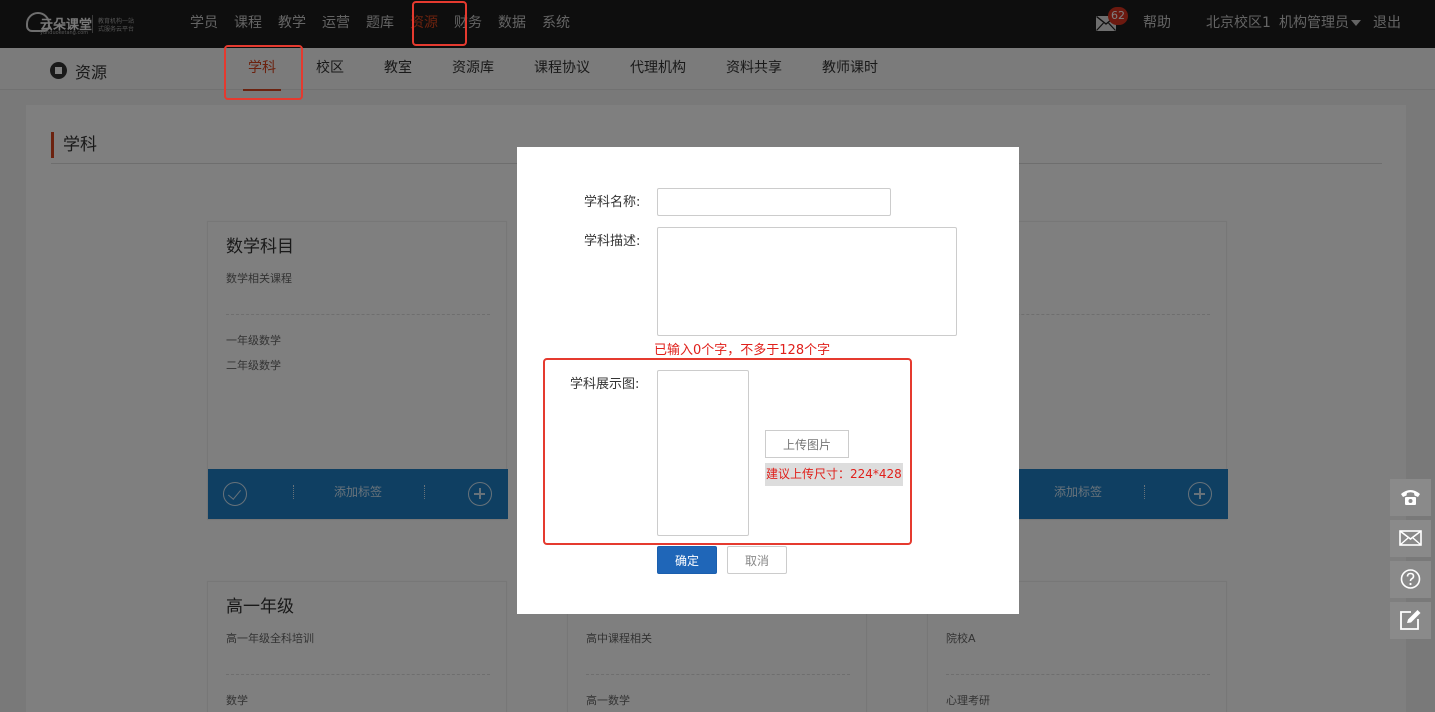 The height and width of the screenshot is (712, 1435). I want to click on confirm-button: 确定, so click(687, 560).